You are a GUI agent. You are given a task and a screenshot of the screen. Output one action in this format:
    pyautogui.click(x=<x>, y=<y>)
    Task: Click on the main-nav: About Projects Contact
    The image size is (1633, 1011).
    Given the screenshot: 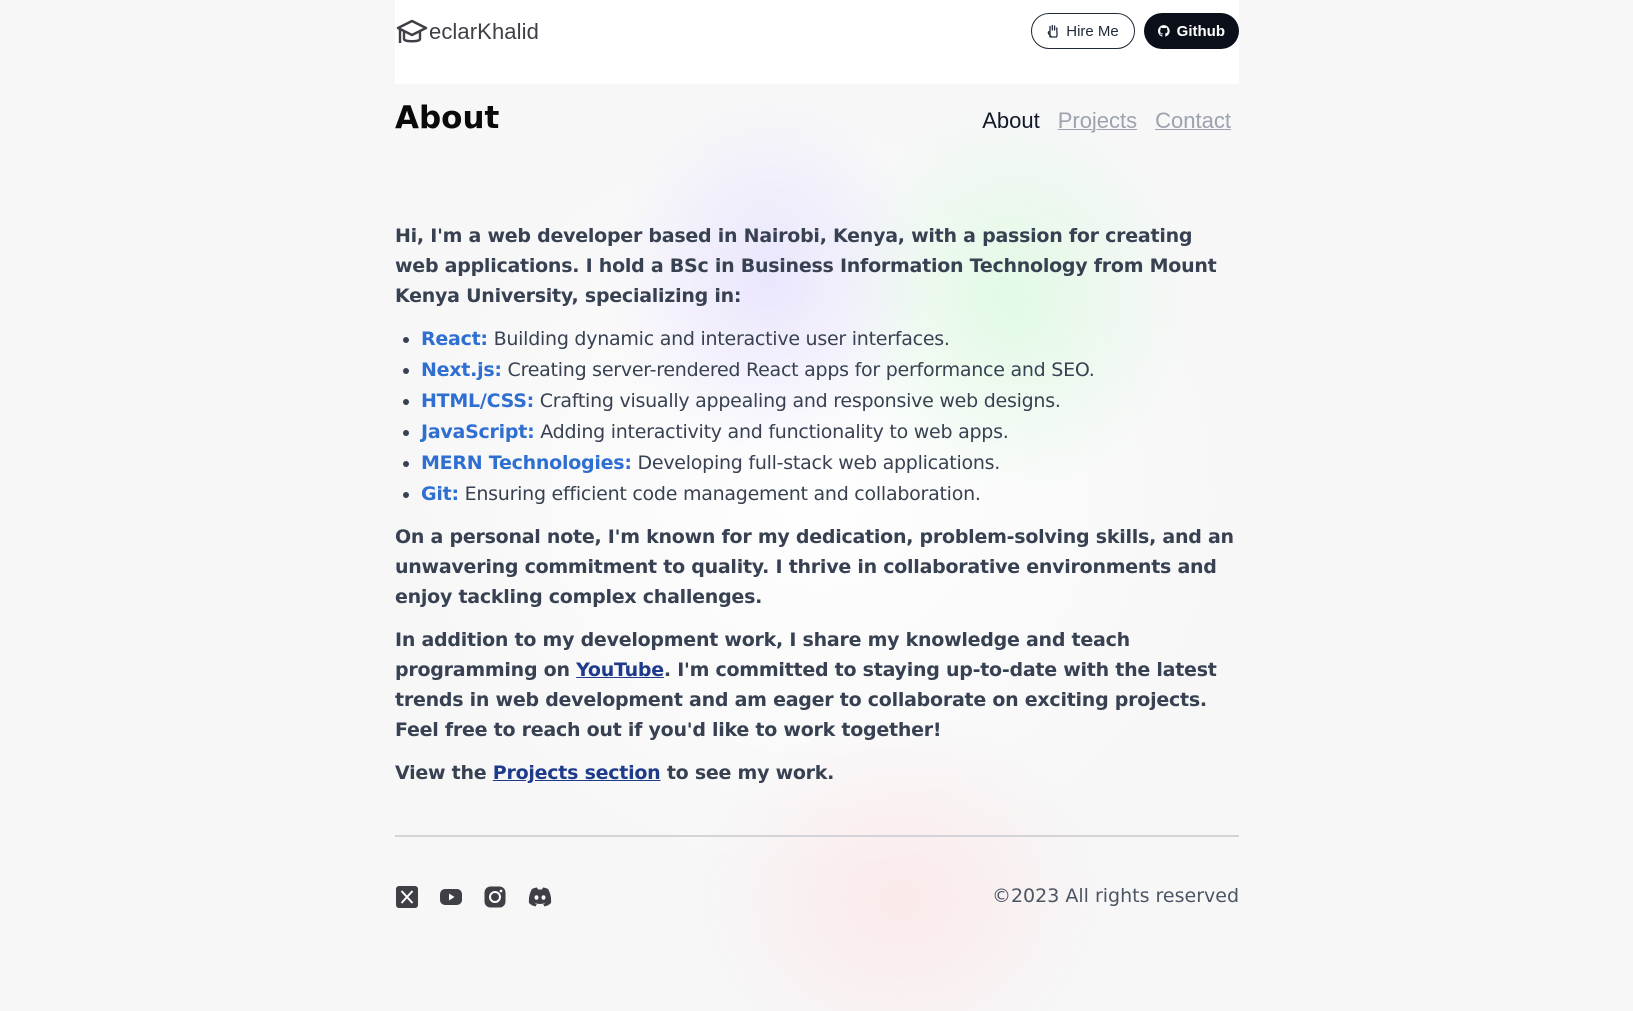 What is the action you would take?
    pyautogui.click(x=1106, y=121)
    